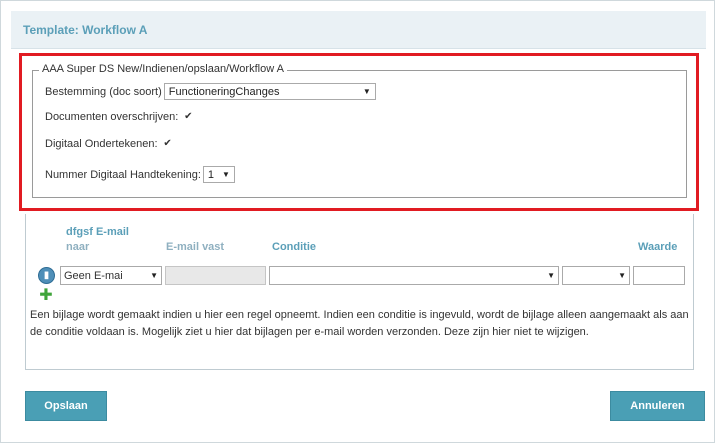  Describe the element at coordinates (188, 117) in the screenshot. I see `overschrijven-checkbox: ✔` at that location.